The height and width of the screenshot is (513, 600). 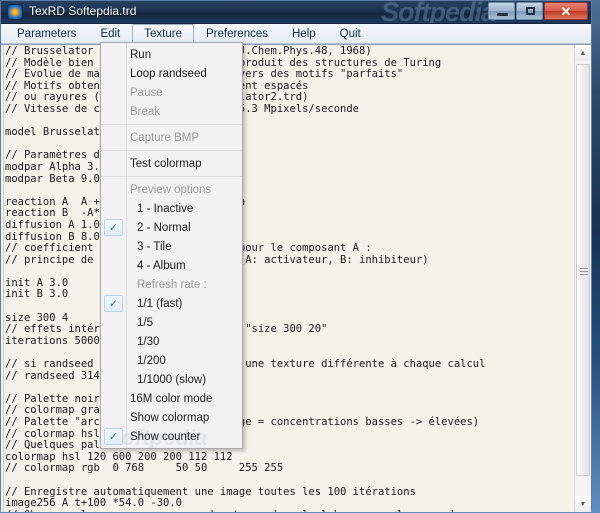 What do you see at coordinates (304, 33) in the screenshot?
I see `menubar-item-help: Help` at bounding box center [304, 33].